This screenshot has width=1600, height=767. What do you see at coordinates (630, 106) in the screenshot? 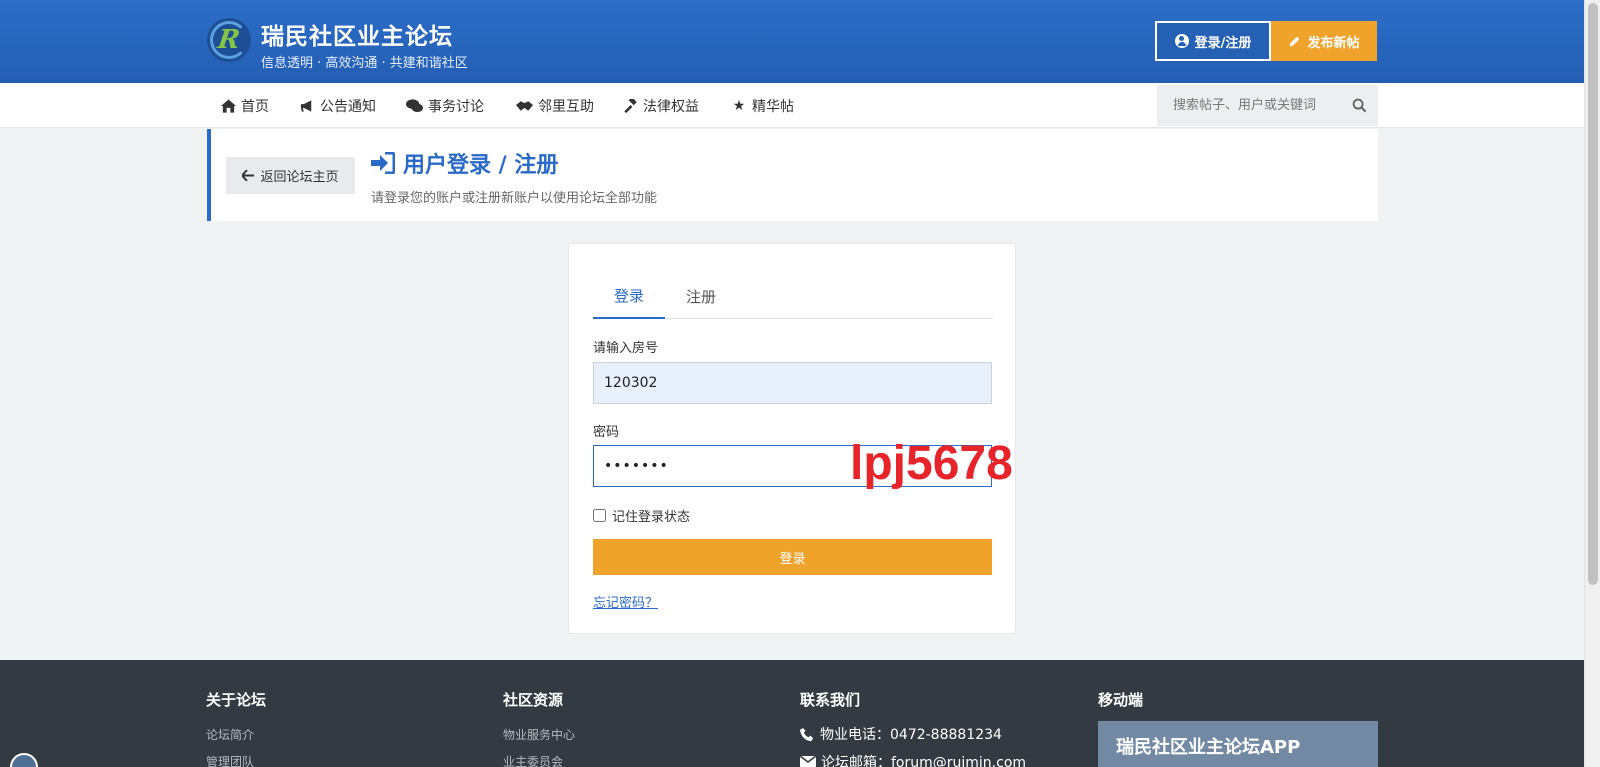
I see `gavel-icon` at bounding box center [630, 106].